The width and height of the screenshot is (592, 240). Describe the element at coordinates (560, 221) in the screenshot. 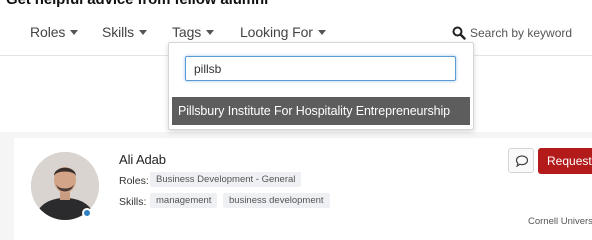

I see `organization-label: Cornell University` at that location.